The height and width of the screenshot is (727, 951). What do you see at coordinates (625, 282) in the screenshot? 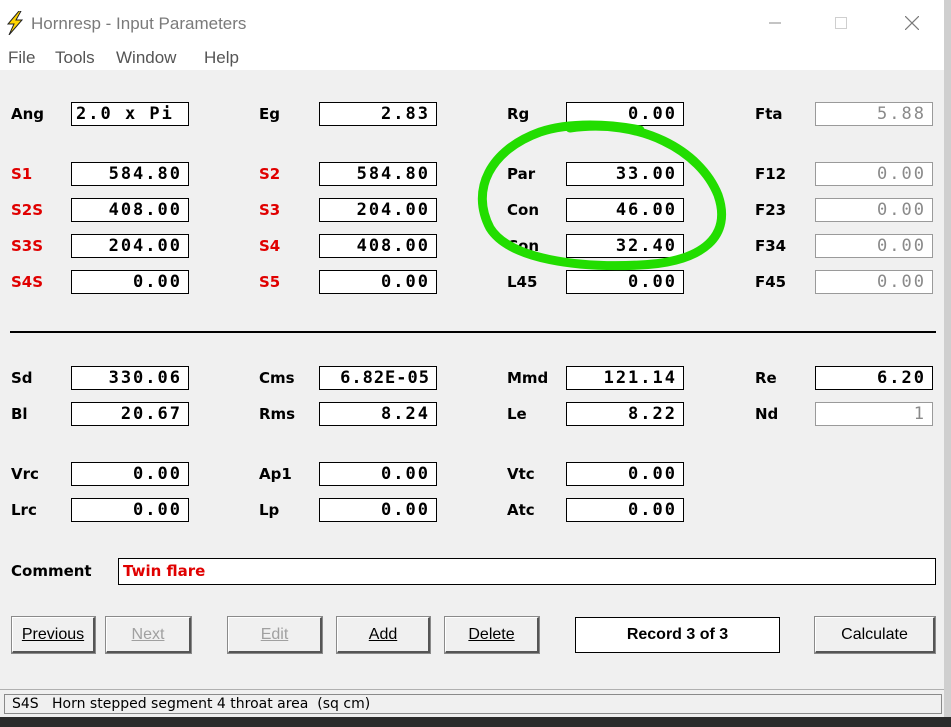
I see `l45-field: 0.00` at bounding box center [625, 282].